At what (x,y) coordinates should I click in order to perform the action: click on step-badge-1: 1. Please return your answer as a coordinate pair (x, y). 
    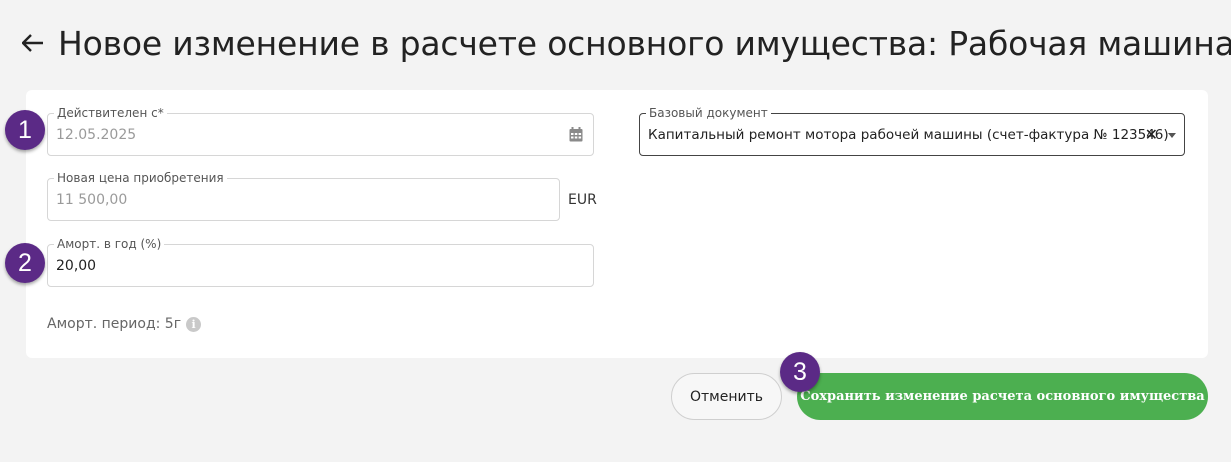
    Looking at the image, I should click on (25, 130).